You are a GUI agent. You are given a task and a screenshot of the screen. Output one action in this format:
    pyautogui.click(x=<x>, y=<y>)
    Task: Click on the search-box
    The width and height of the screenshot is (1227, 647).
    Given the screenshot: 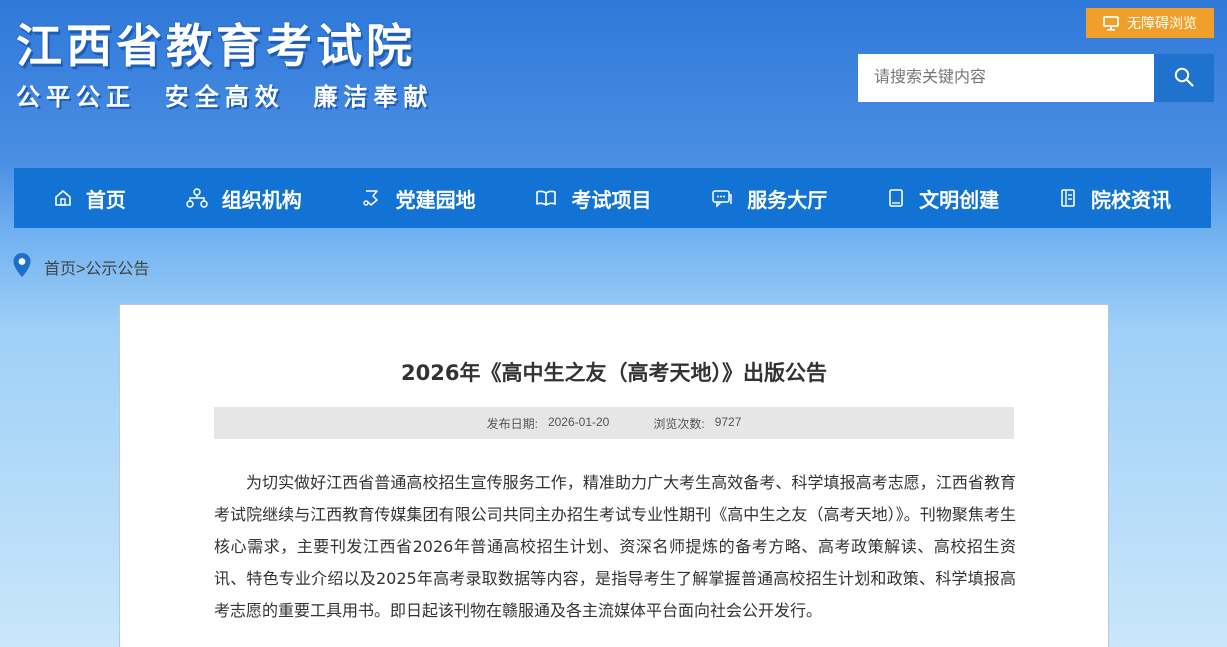 What is the action you would take?
    pyautogui.click(x=1036, y=78)
    